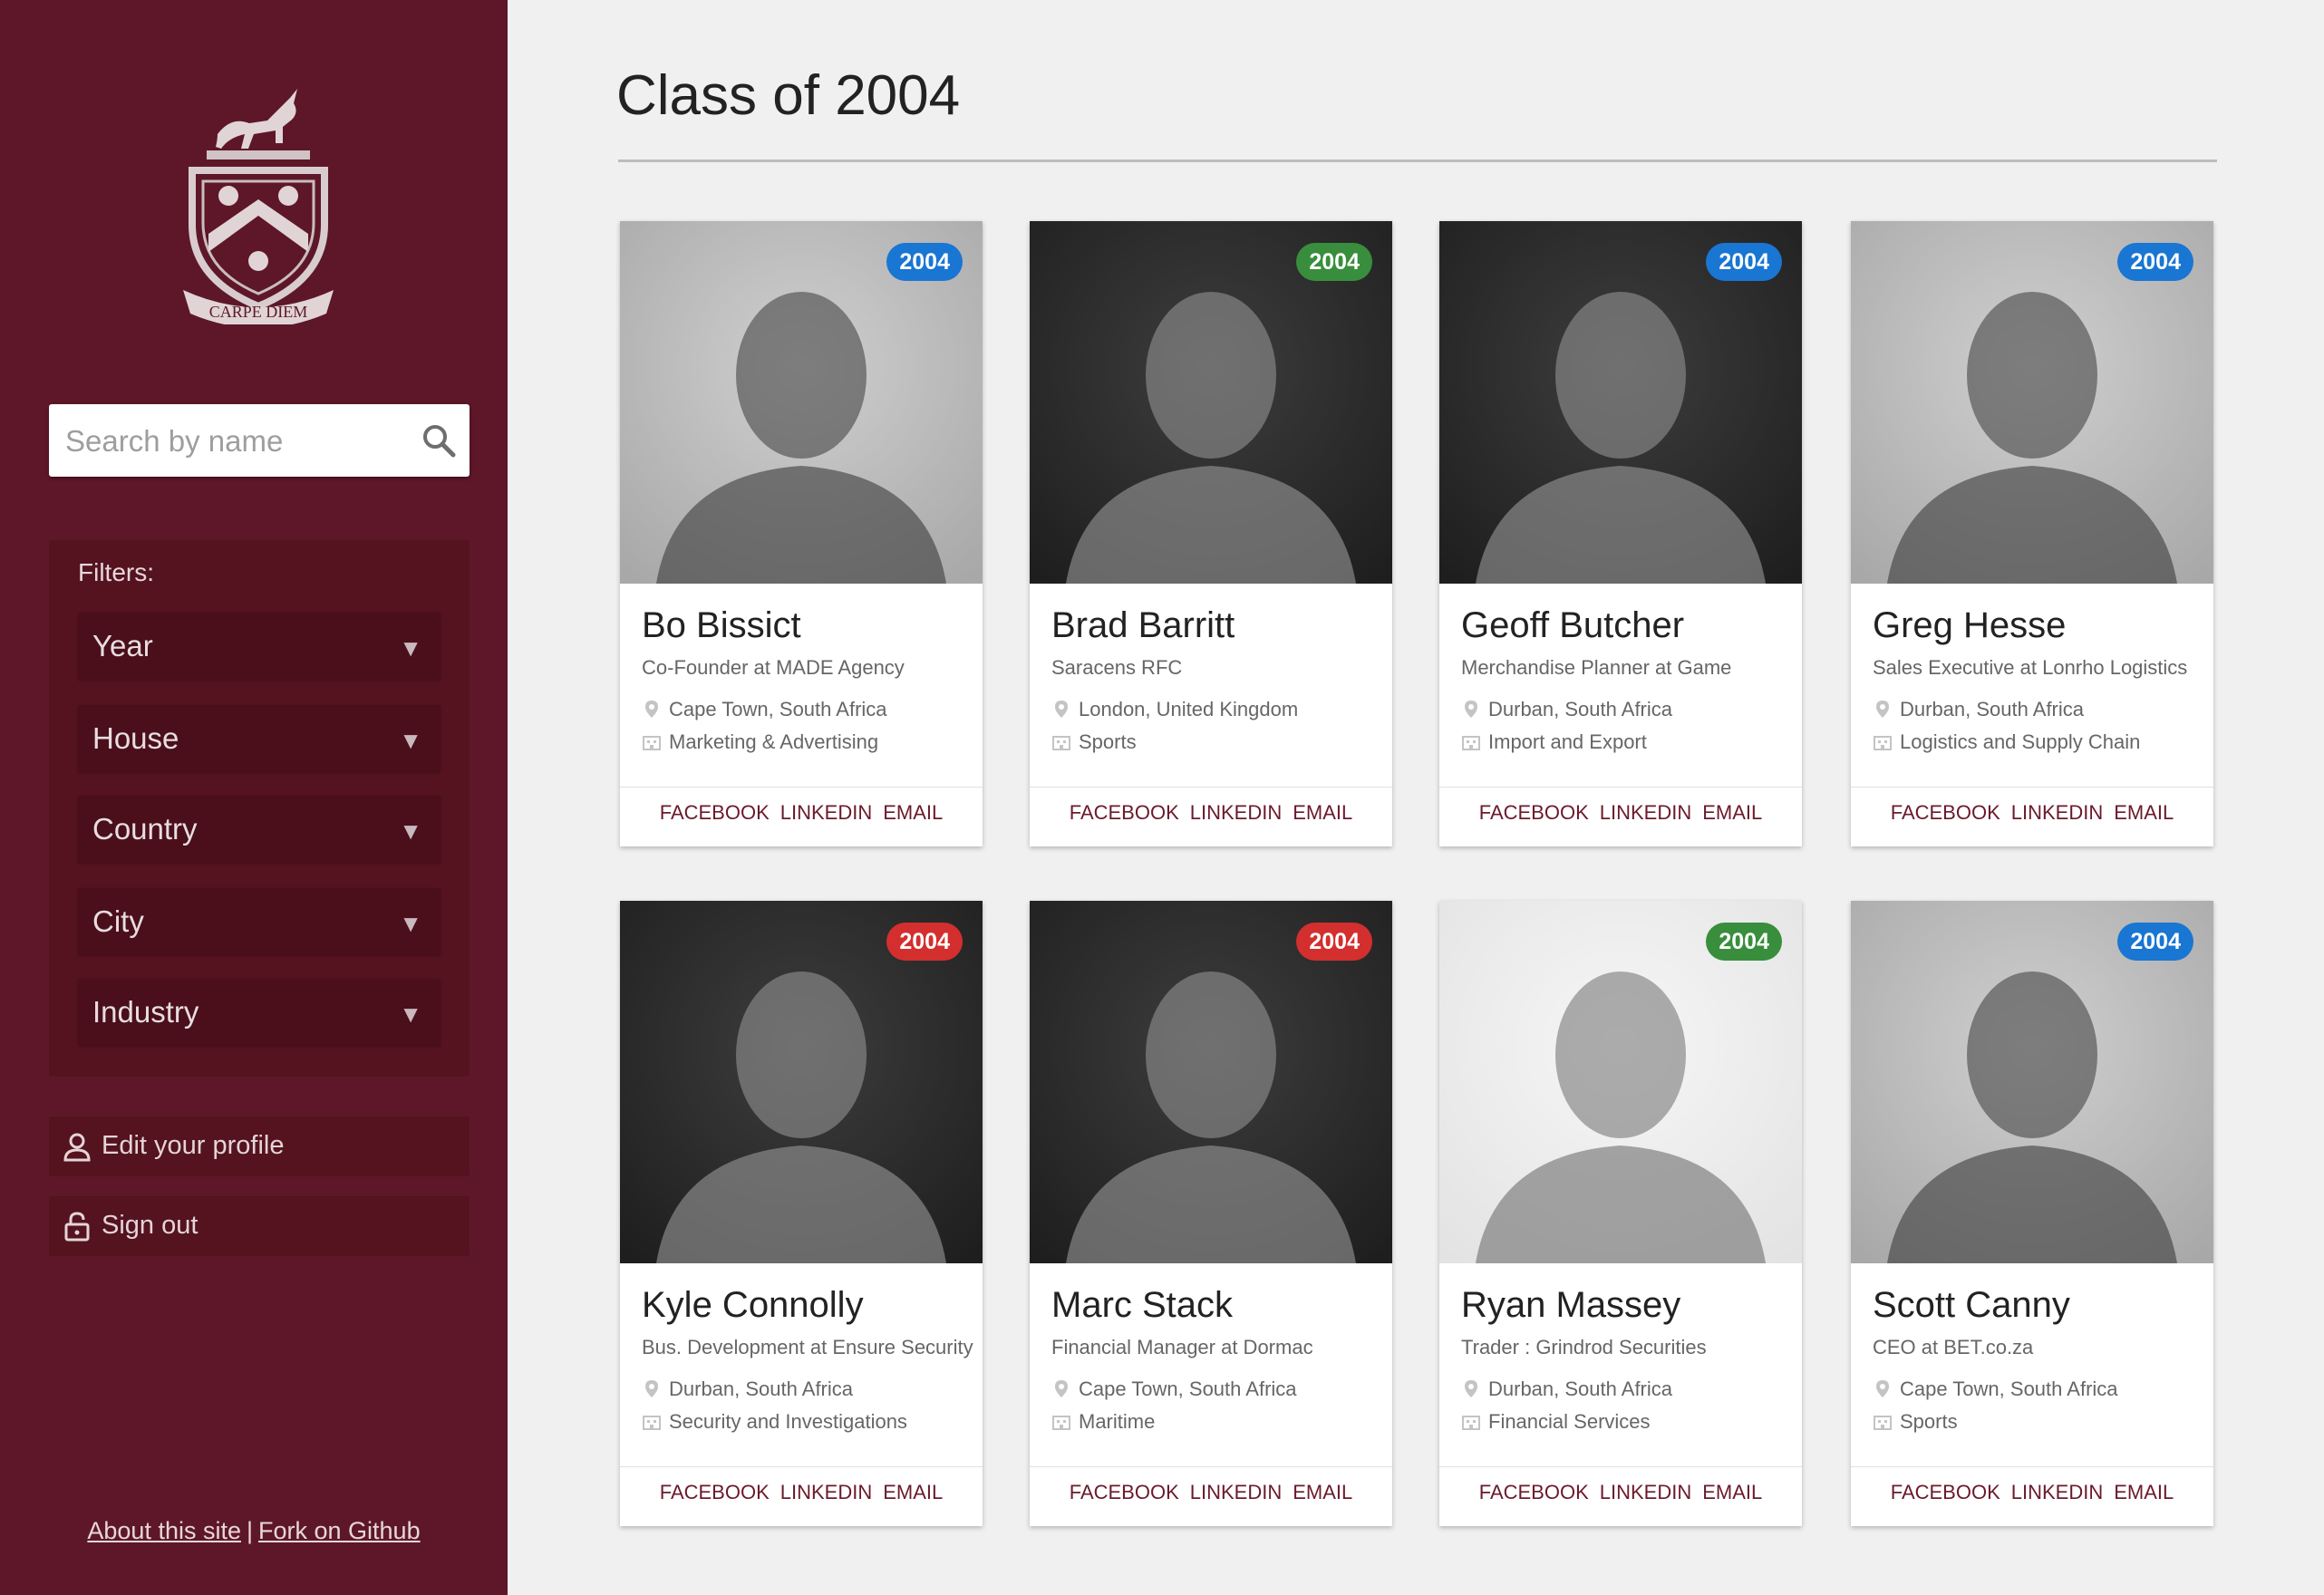  Describe the element at coordinates (259, 921) in the screenshot. I see `city-filter-select: City ▼` at that location.